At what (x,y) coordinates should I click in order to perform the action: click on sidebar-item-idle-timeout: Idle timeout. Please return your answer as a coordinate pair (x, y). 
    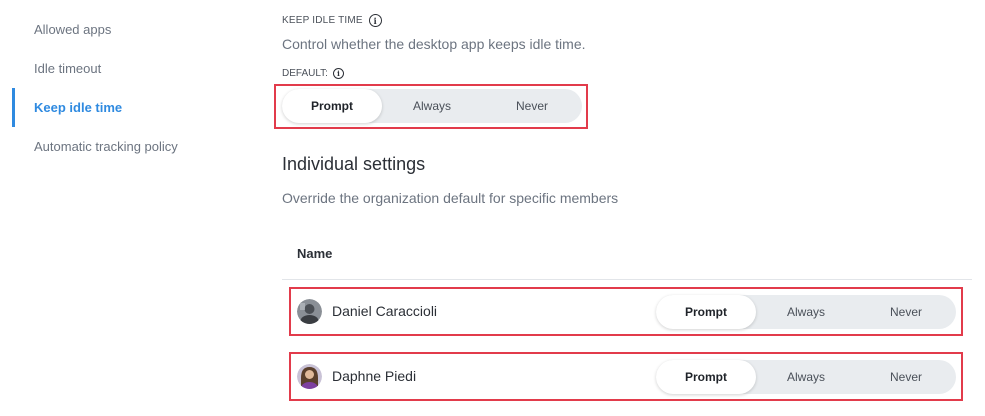
    Looking at the image, I should click on (132, 68).